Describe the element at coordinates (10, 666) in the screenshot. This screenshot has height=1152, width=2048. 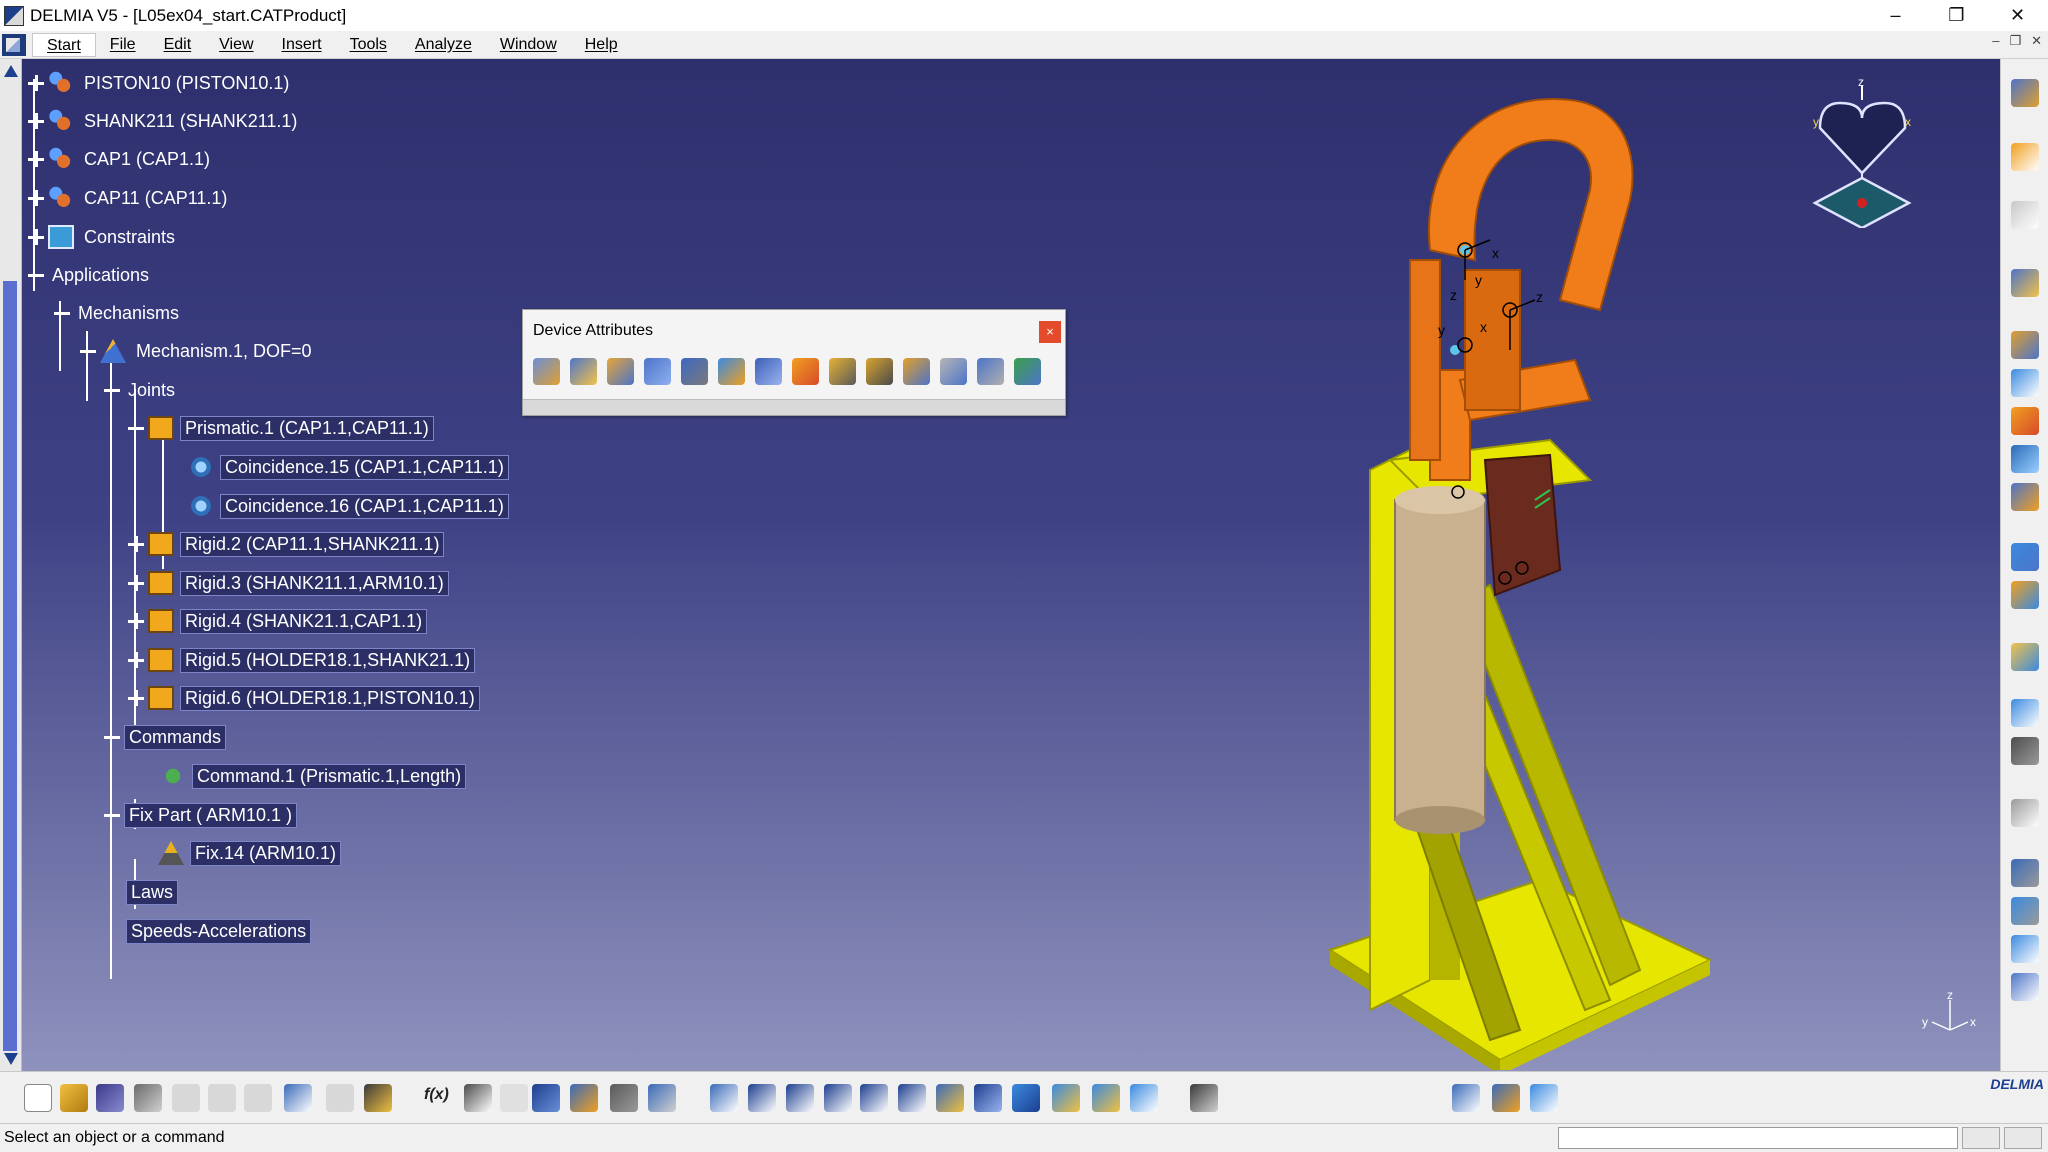
I see `scroll-thumb` at that location.